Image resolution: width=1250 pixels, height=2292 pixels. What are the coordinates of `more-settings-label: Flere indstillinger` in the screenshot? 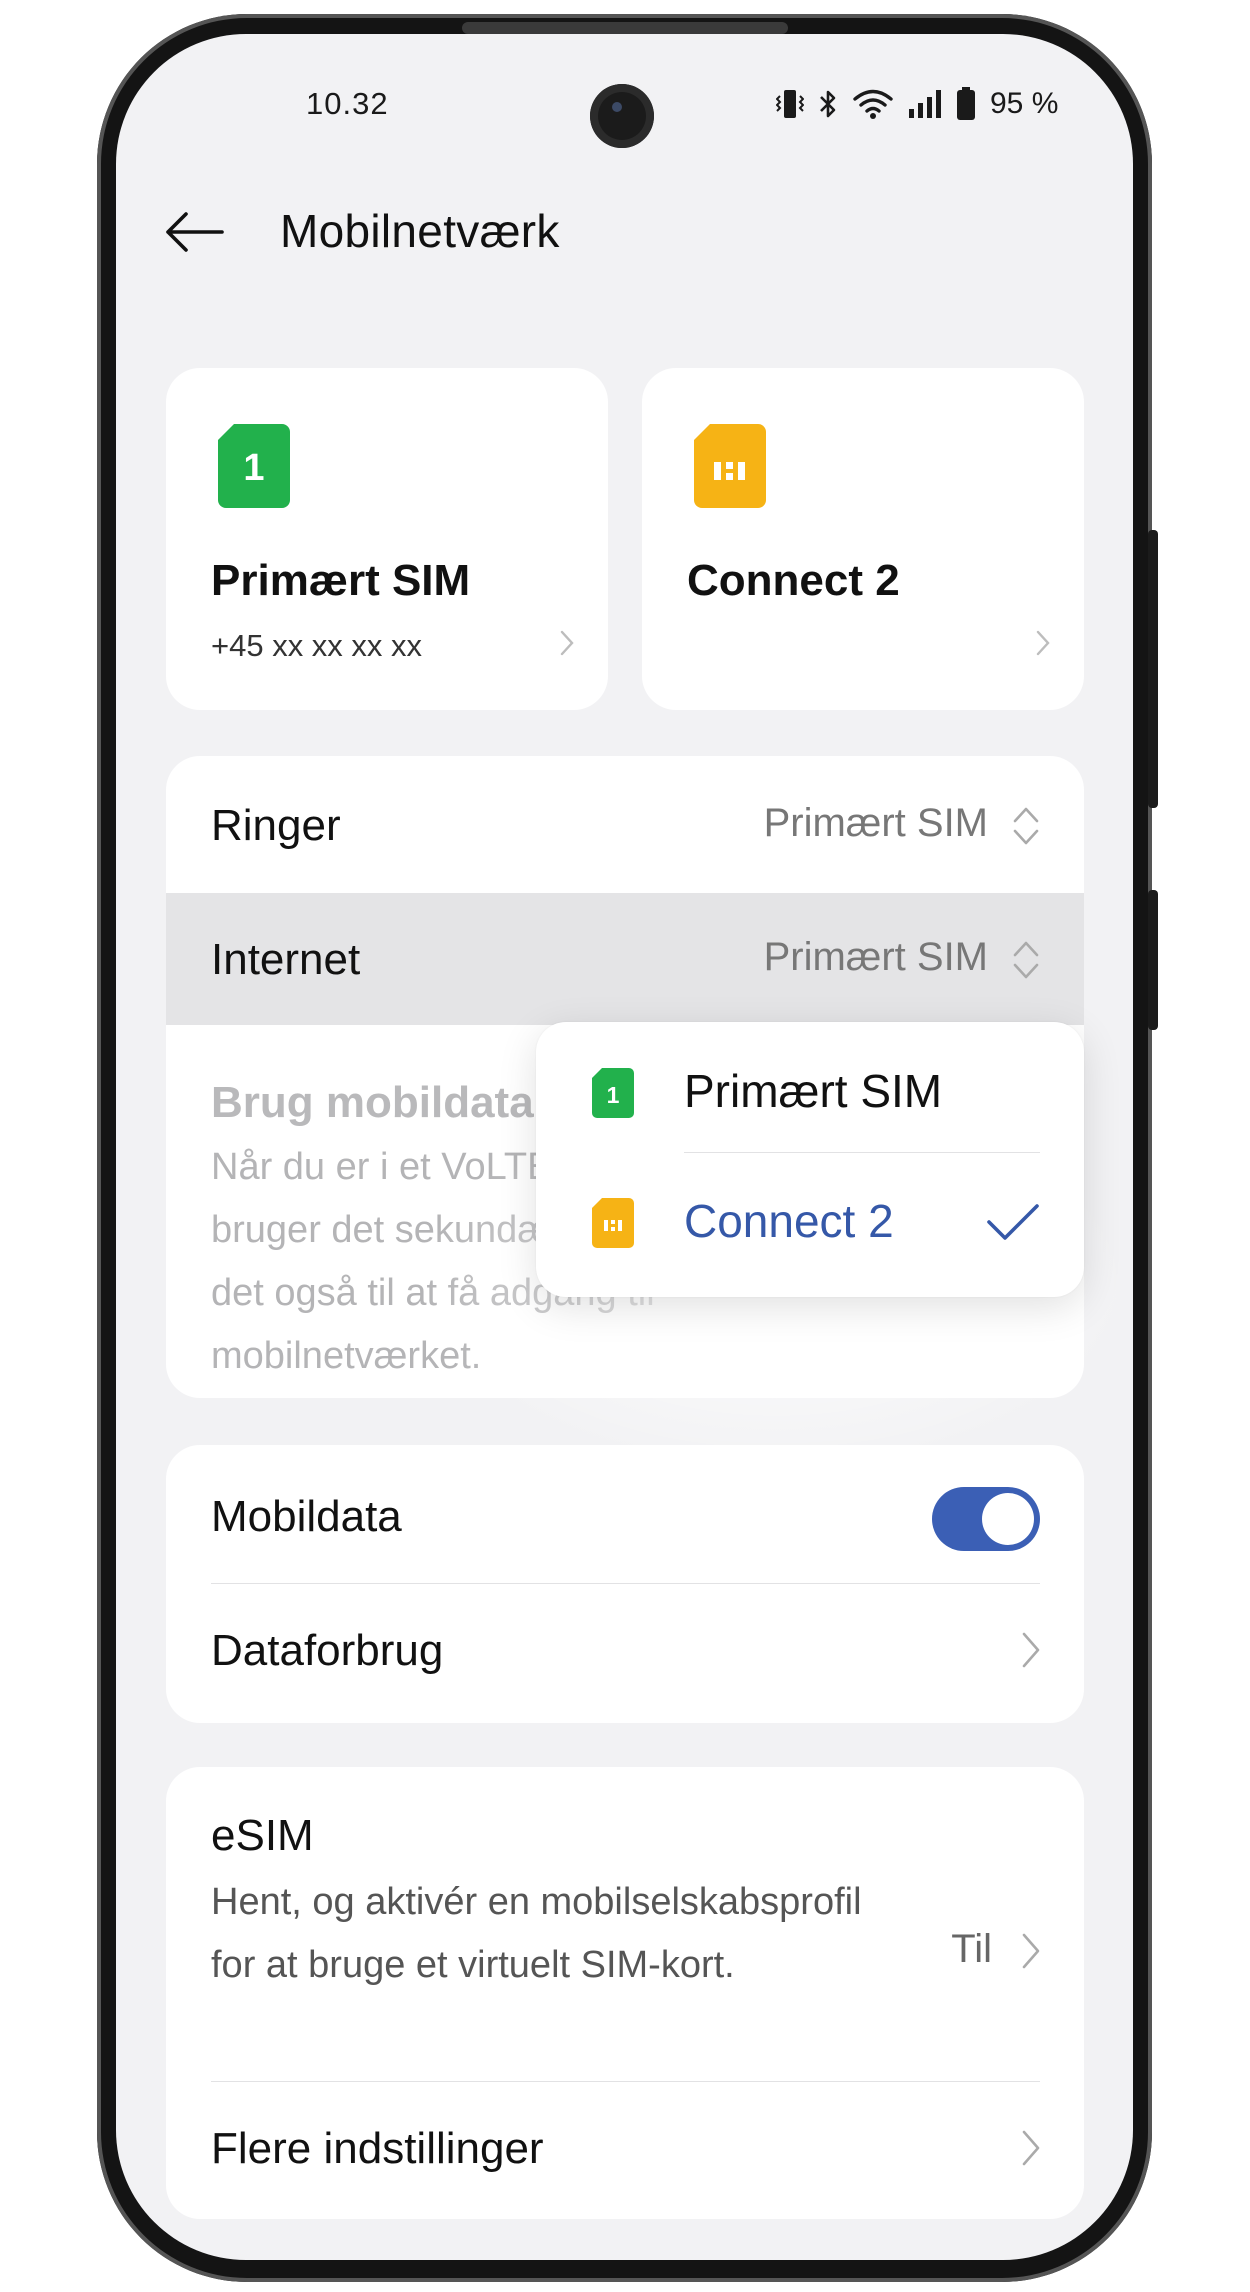 It's located at (377, 2148).